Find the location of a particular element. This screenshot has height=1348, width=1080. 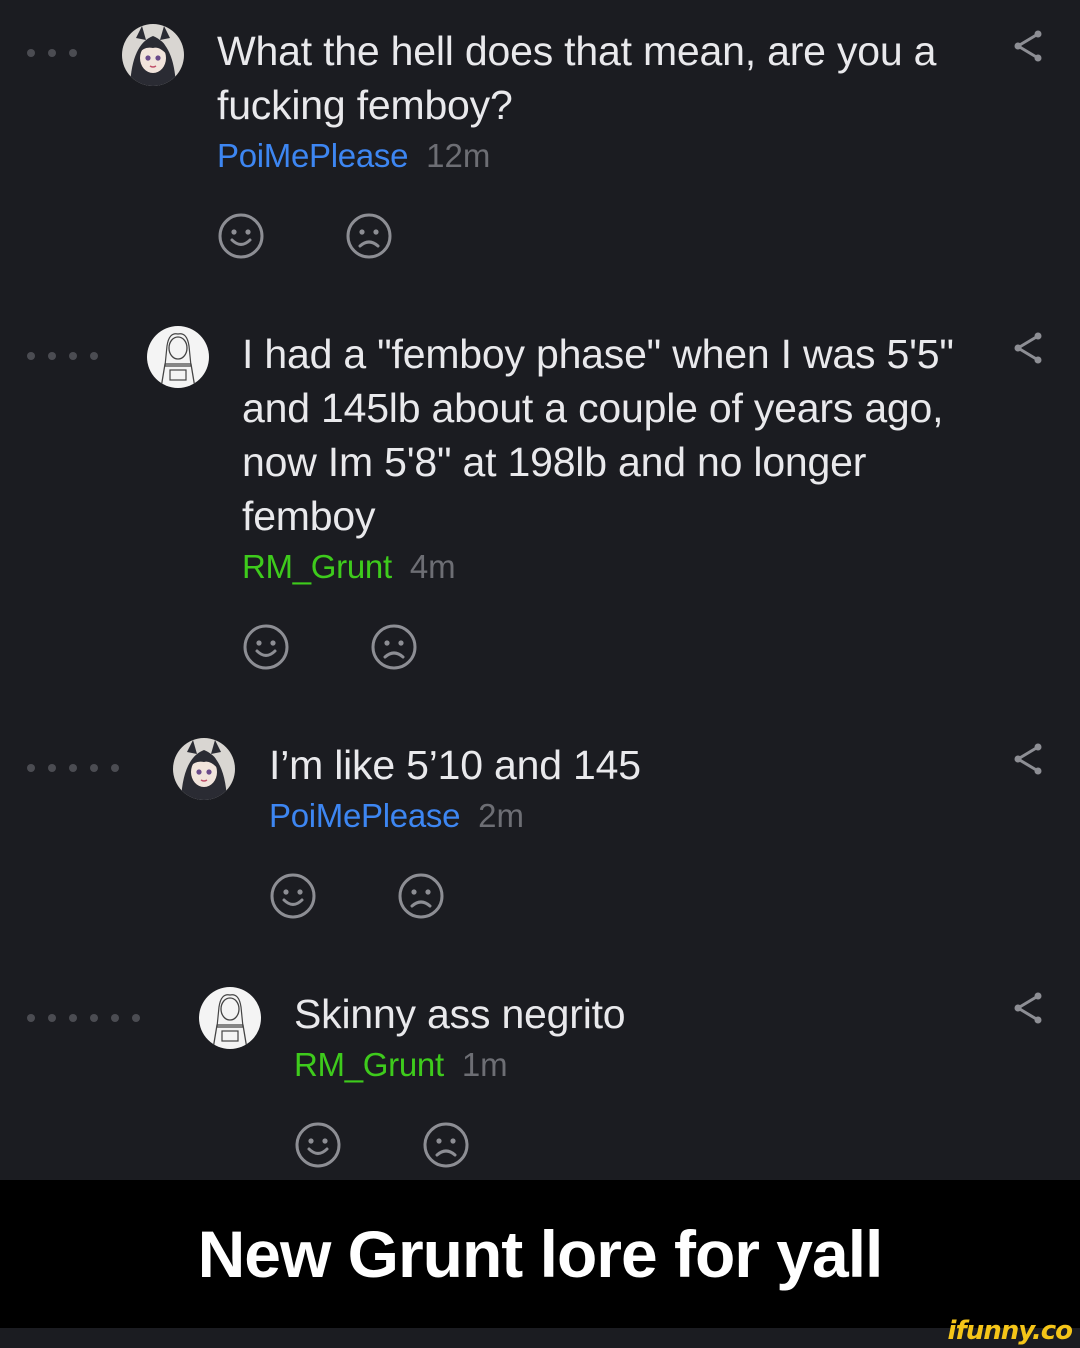

comment-body: I’m like 5’10 and 145 PoiMePlease 2m is located at coordinates (619, 829).